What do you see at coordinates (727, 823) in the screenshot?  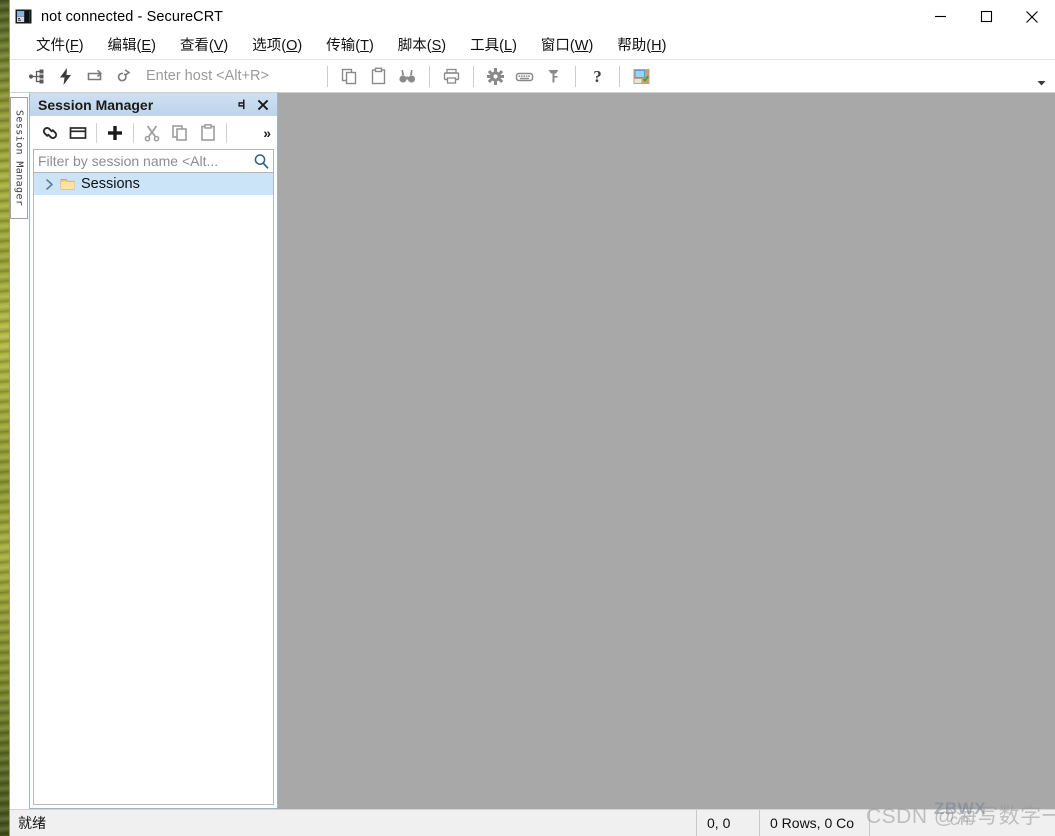 I see `status-cursor-coords: 0, 0` at bounding box center [727, 823].